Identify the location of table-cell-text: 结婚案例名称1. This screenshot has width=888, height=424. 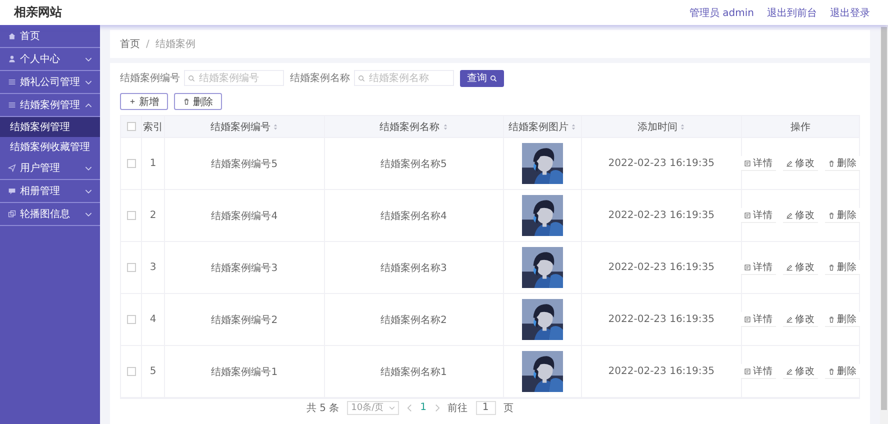
(413, 372).